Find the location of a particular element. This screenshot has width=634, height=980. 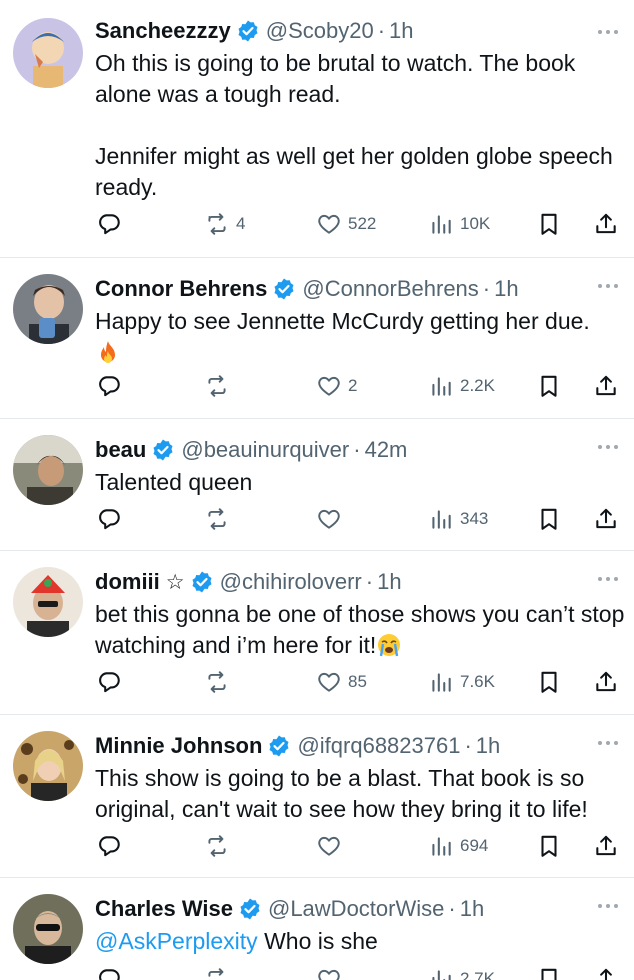

user-handle: @ConnorBehrens is located at coordinates (390, 289).